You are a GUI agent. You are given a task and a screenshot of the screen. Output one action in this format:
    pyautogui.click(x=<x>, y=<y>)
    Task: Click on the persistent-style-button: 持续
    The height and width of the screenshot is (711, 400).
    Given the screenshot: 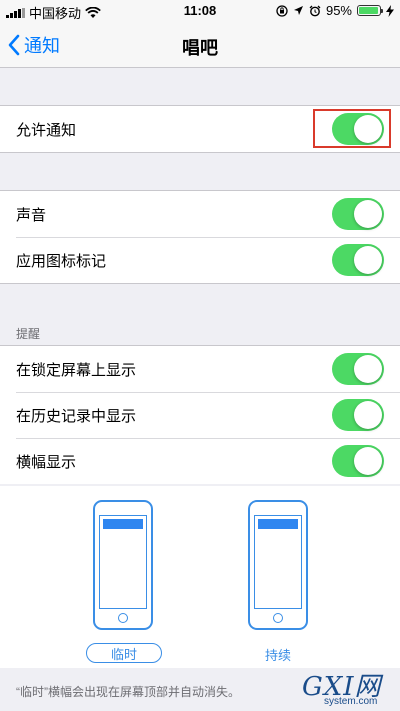 What is the action you would take?
    pyautogui.click(x=278, y=654)
    